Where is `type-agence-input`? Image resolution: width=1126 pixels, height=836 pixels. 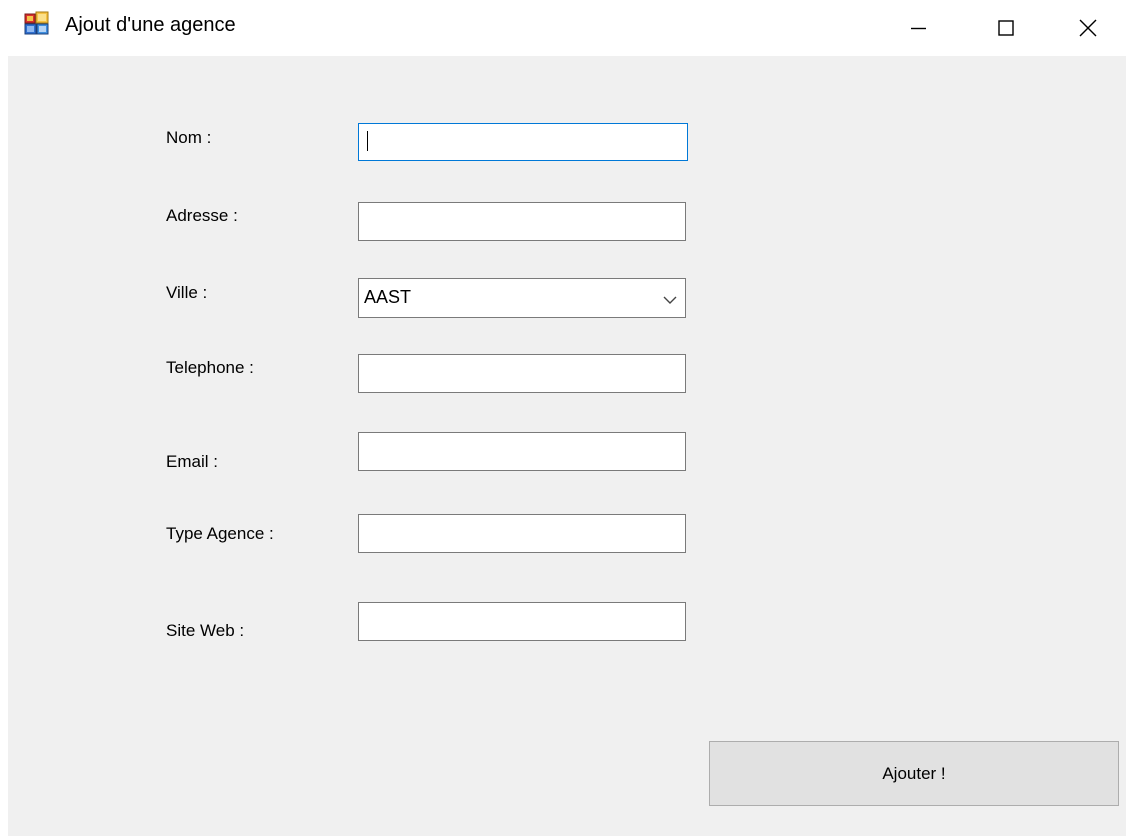 type-agence-input is located at coordinates (522, 533).